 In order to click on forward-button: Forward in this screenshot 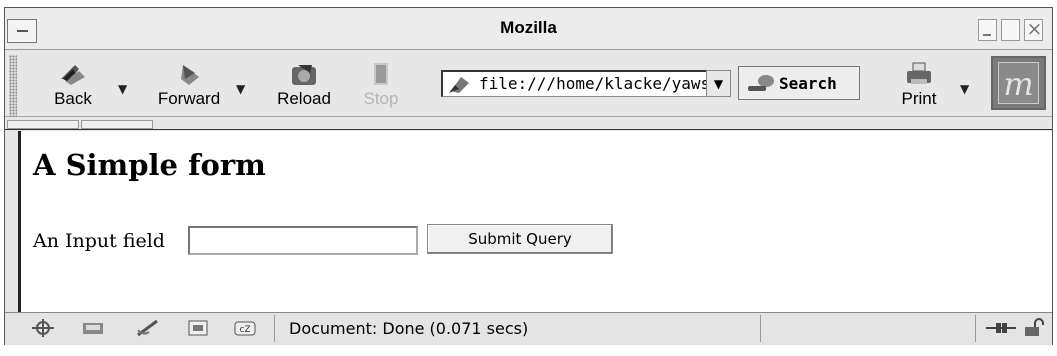, I will do `click(189, 83)`.